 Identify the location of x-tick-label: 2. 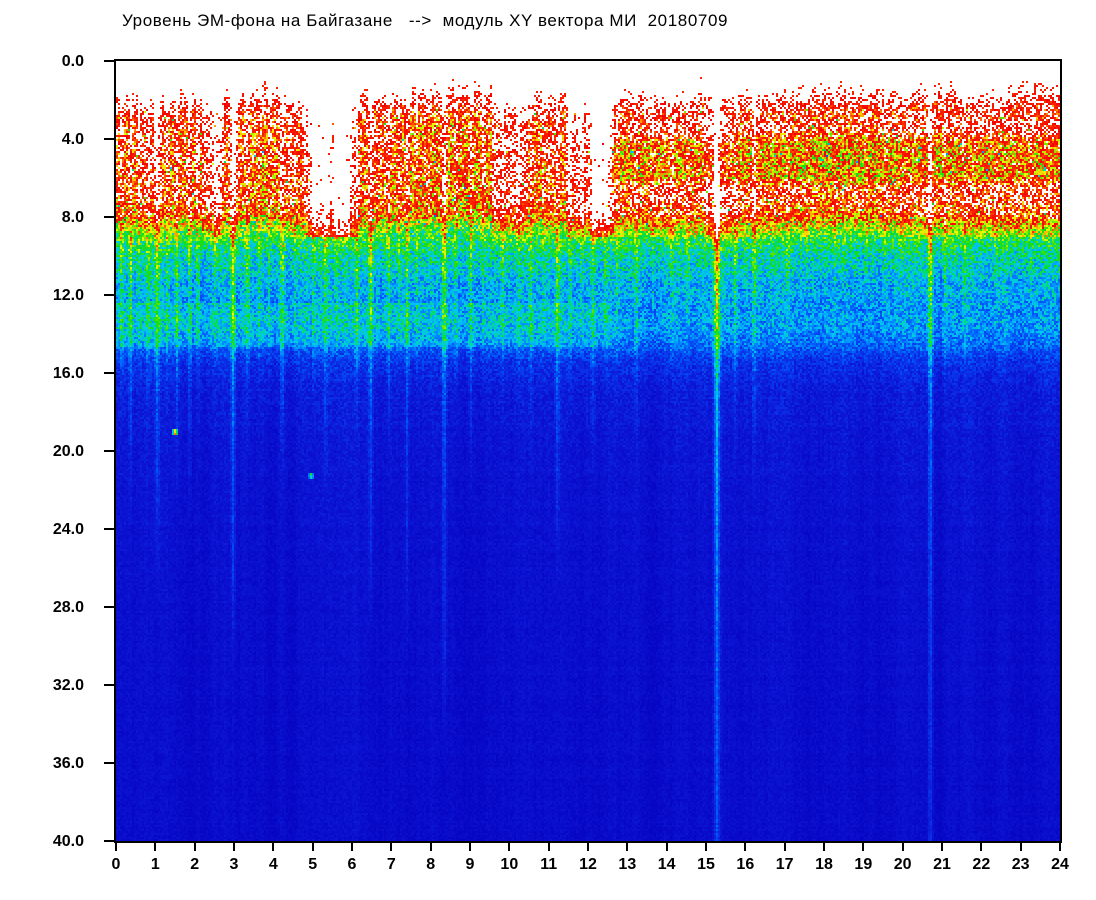
(195, 864).